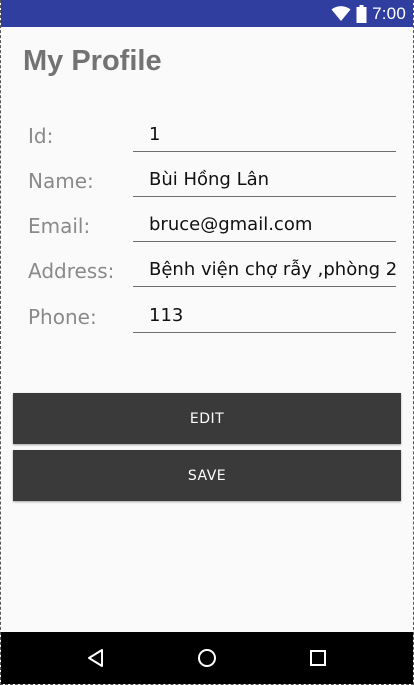  I want to click on save-button: SAVE, so click(207, 475).